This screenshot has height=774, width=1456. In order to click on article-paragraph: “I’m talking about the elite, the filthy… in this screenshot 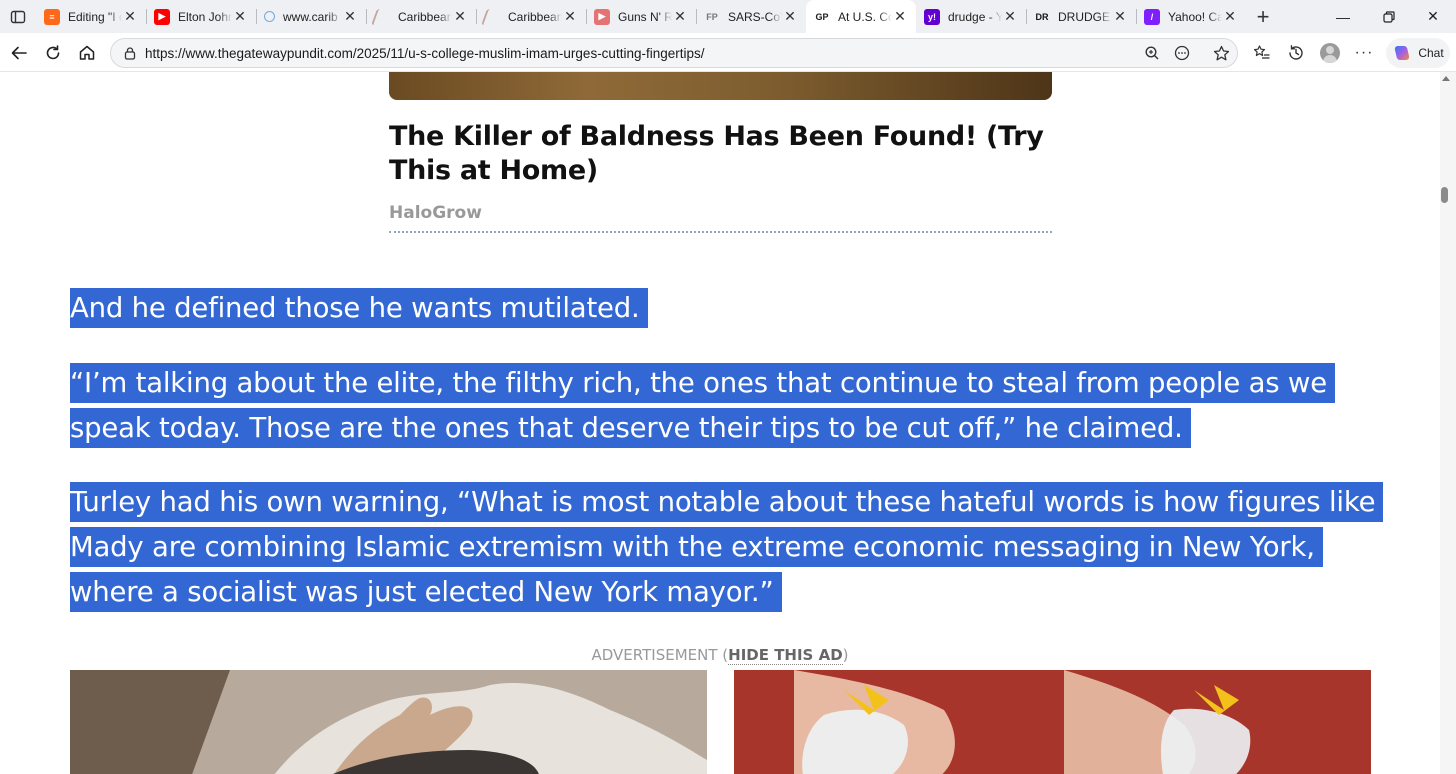, I will do `click(730, 406)`.